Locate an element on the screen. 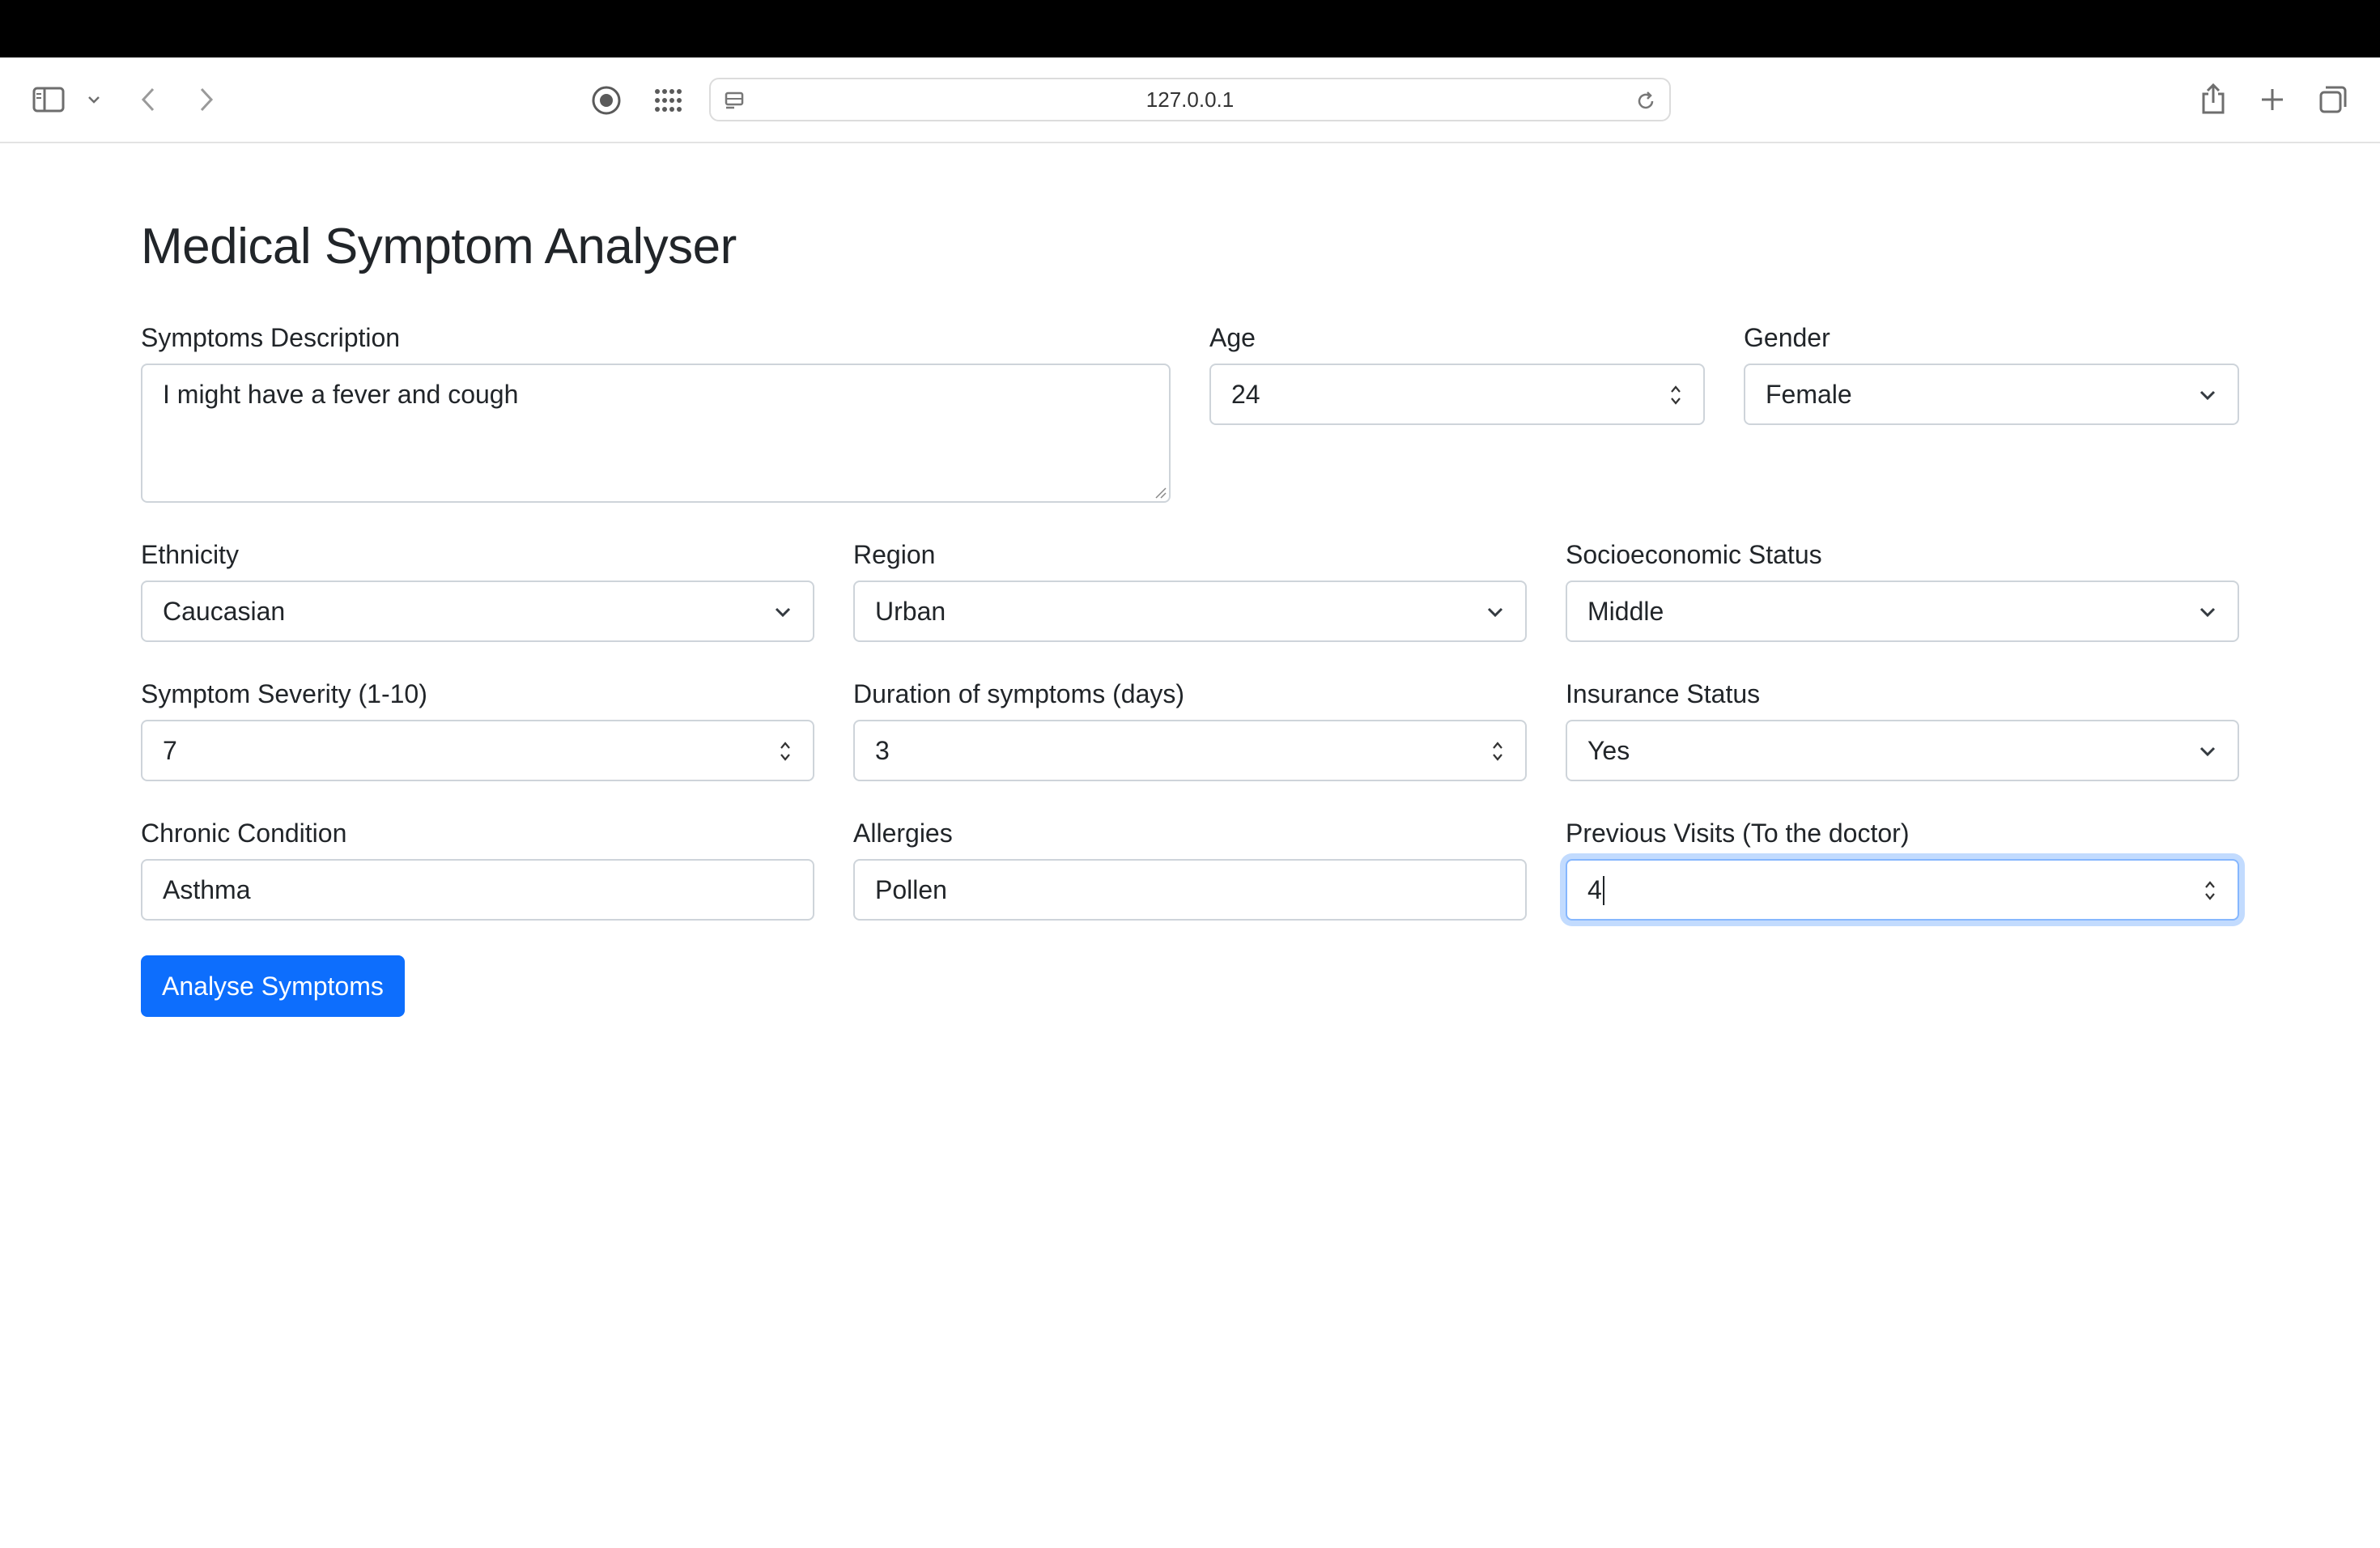 The width and height of the screenshot is (2380, 1548). severity-input: 7 is located at coordinates (477, 750).